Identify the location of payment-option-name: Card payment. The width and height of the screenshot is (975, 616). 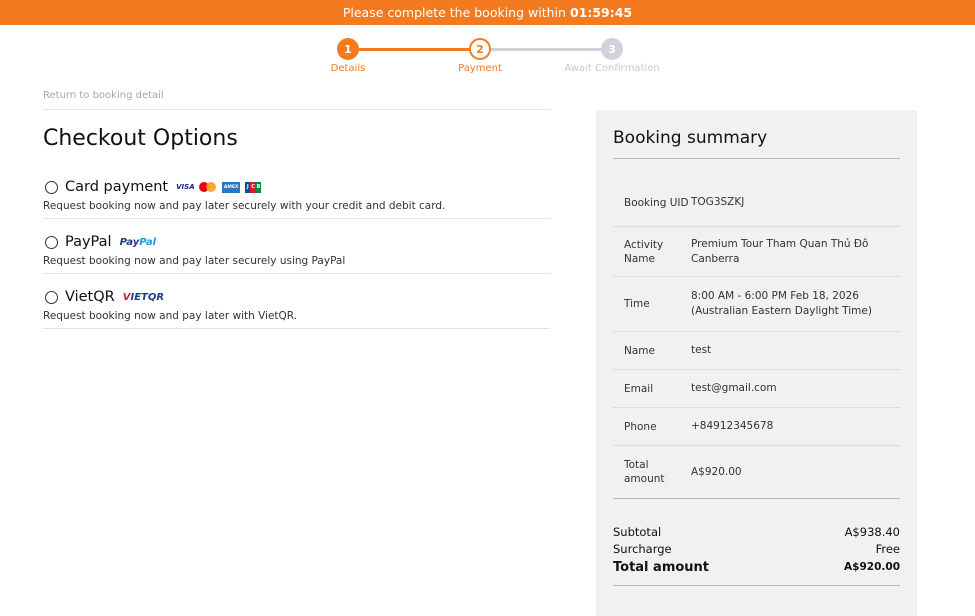
(117, 187).